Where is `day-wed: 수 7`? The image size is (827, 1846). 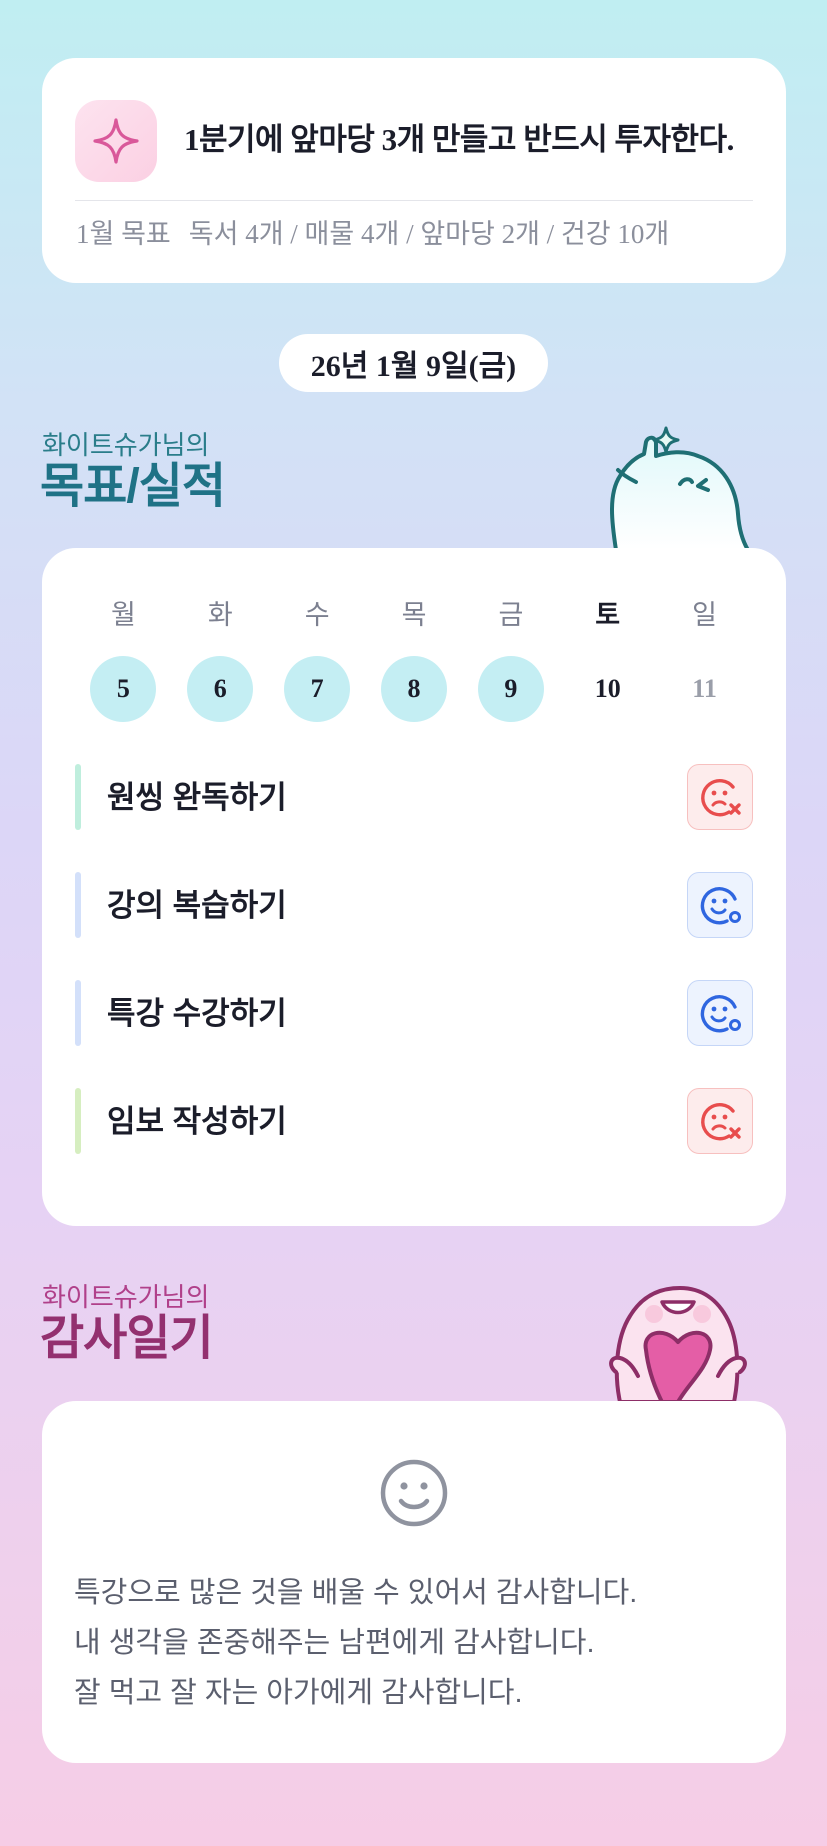 day-wed: 수 7 is located at coordinates (317, 660).